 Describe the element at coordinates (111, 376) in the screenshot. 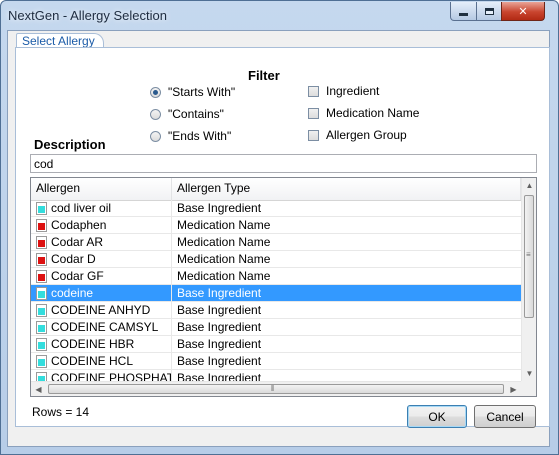

I see `allergen-name: CODEINE PHOSPHATE` at that location.